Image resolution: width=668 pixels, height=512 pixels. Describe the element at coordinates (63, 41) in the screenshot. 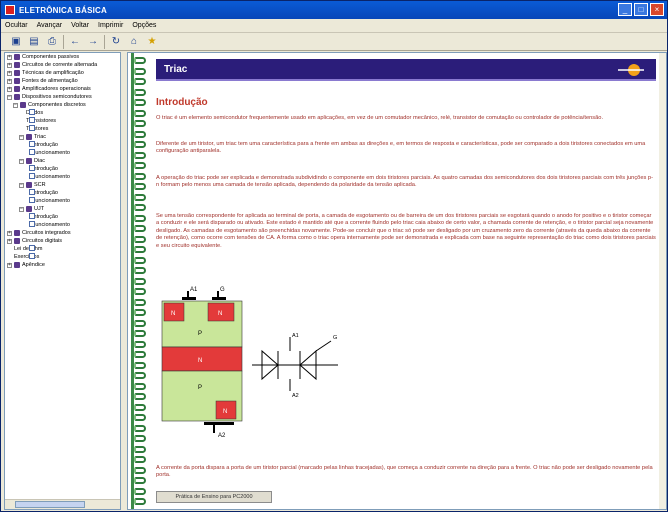

I see `toolbar-separator` at that location.